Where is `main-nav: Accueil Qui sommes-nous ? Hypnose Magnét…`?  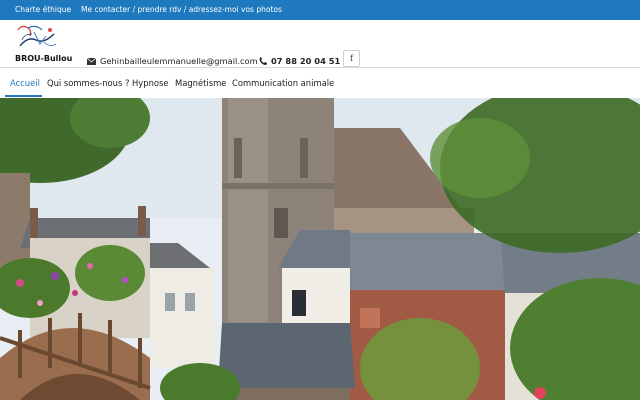
main-nav: Accueil Qui sommes-nous ? Hypnose Magnét… is located at coordinates (320, 84).